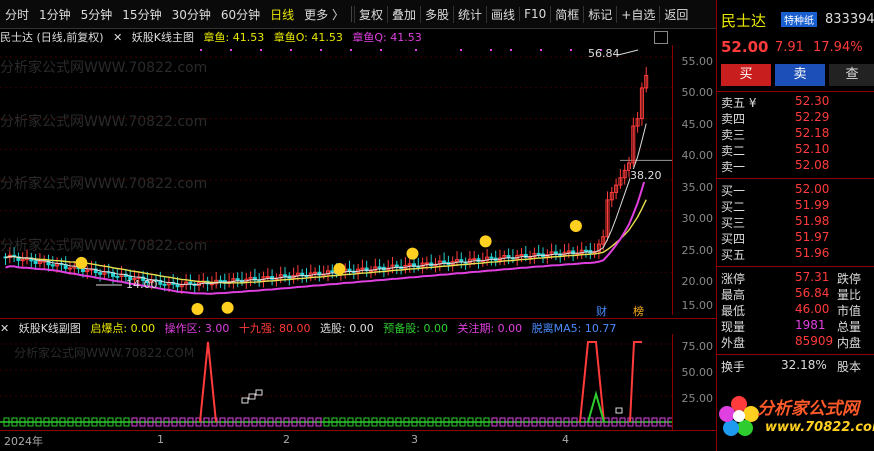 The width and height of the screenshot is (874, 451). I want to click on y-tick: 20.00, so click(697, 281).